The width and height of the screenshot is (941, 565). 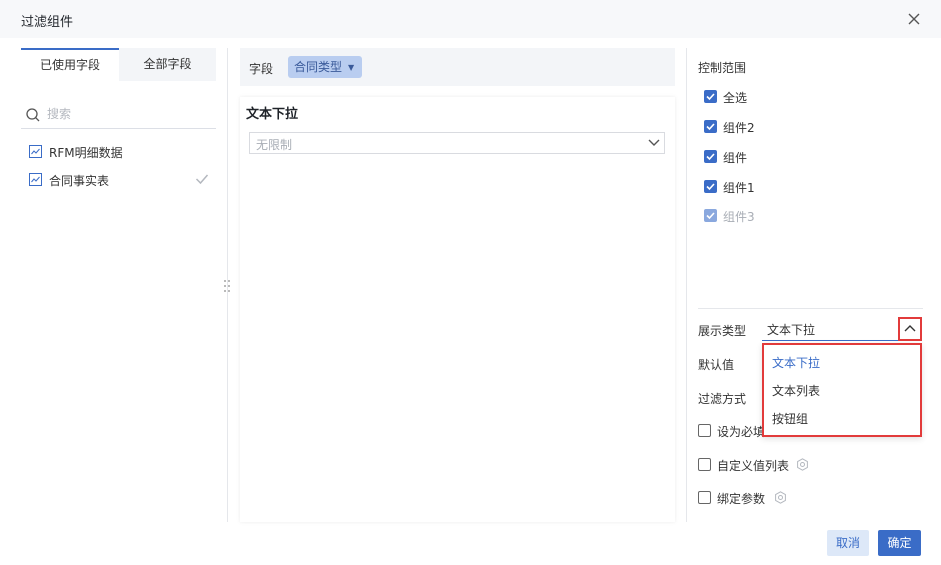 What do you see at coordinates (739, 217) in the screenshot?
I see `checkbox-label: 组件3` at bounding box center [739, 217].